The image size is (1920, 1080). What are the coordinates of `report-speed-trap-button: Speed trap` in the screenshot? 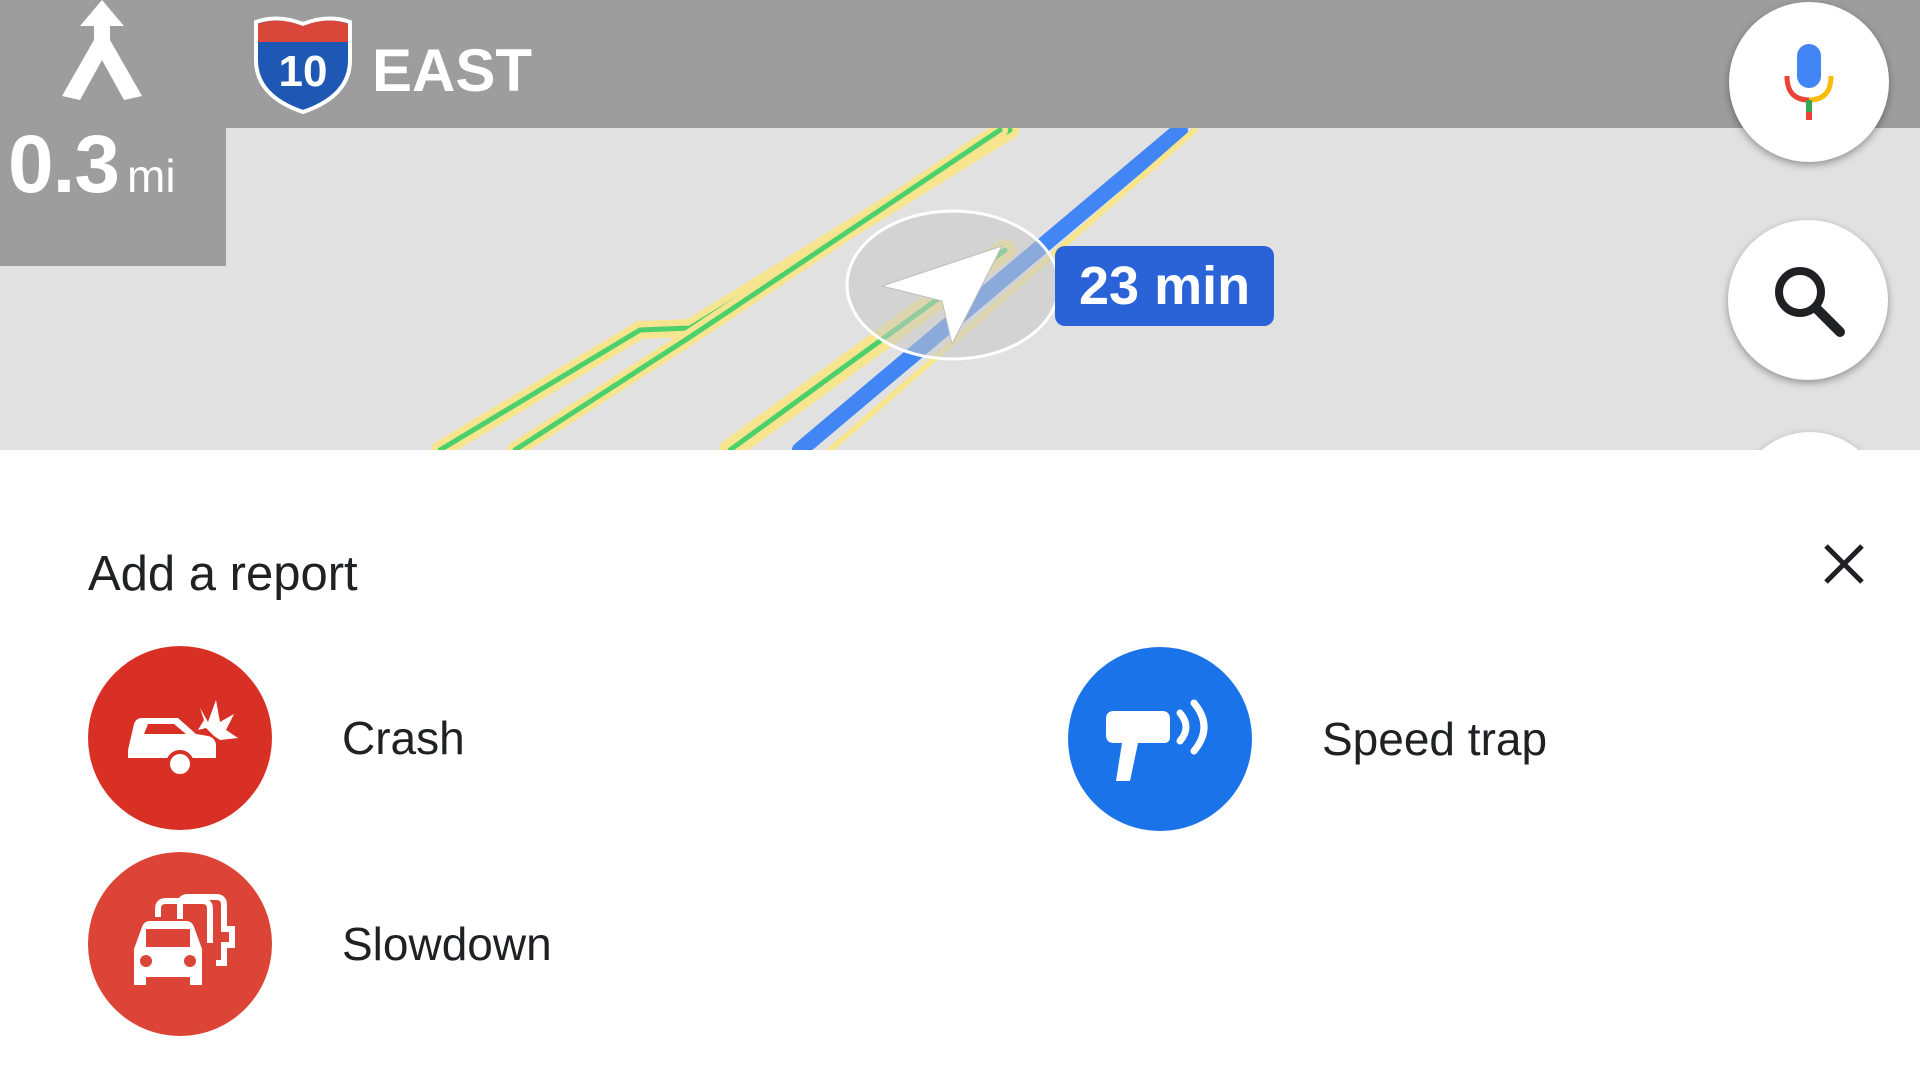 It's located at (1307, 739).